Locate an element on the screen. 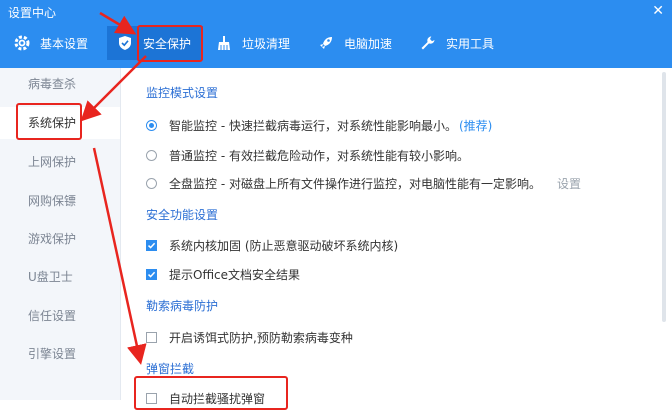 The height and width of the screenshot is (410, 672). tab-pc-speedup: 电脑加速 is located at coordinates (360, 43).